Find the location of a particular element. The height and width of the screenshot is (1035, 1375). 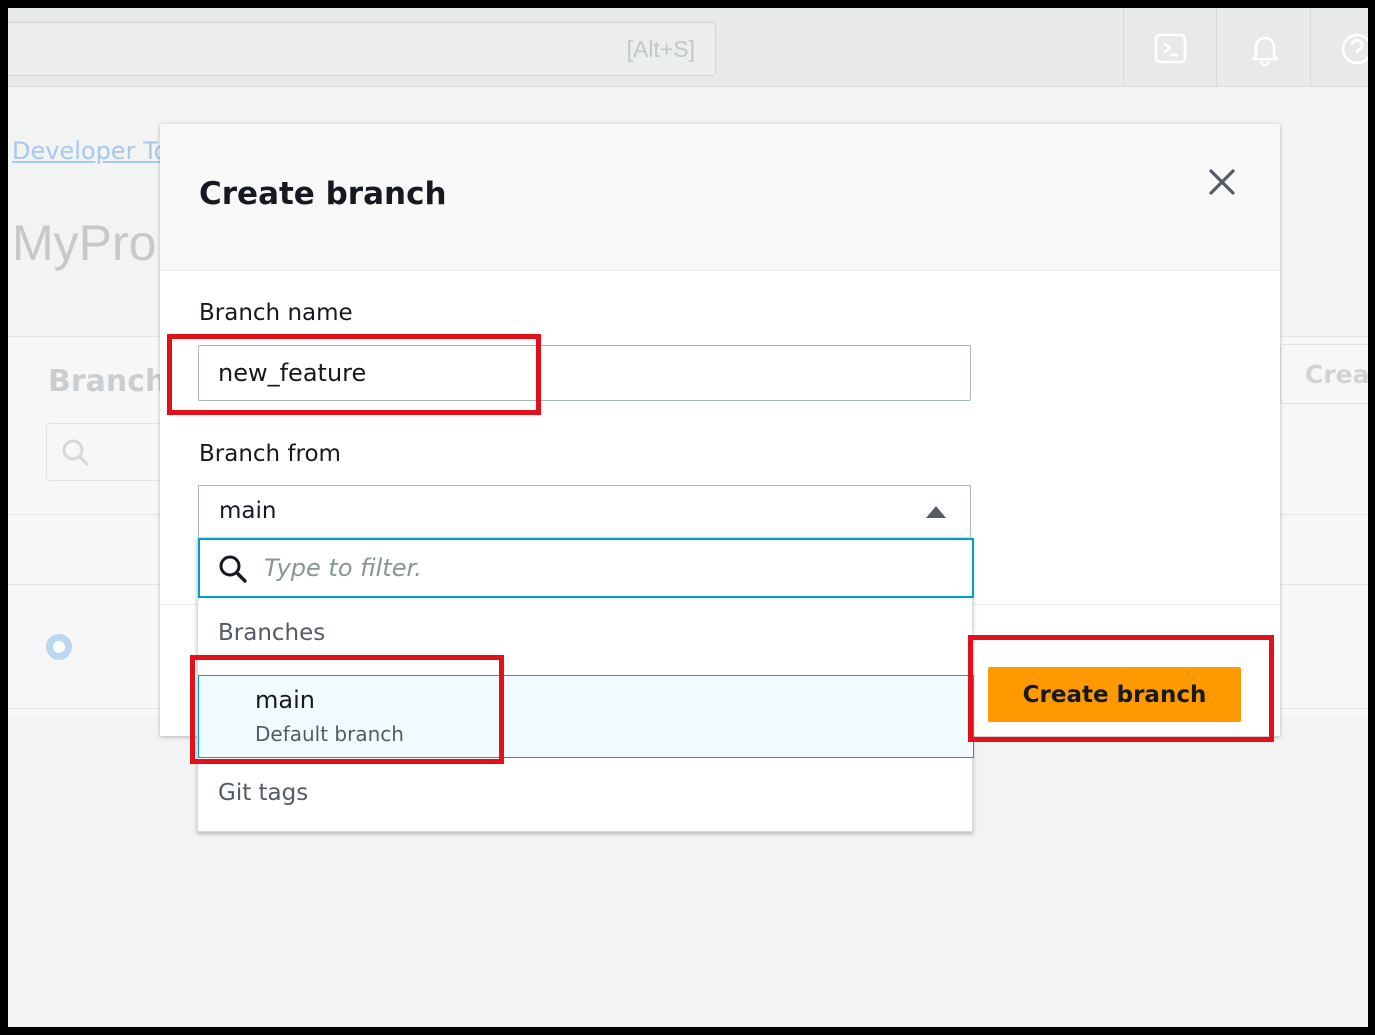

page-title: MyPro is located at coordinates (84, 243).